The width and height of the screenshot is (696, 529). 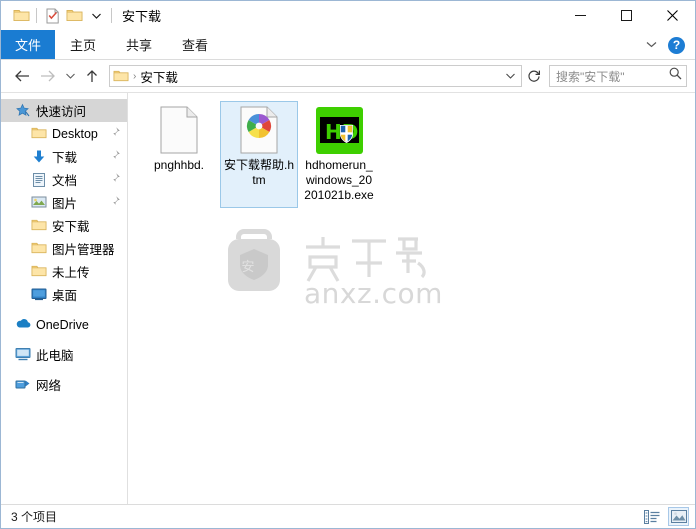 I want to click on sidebar-item-label: 图片, so click(x=65, y=204).